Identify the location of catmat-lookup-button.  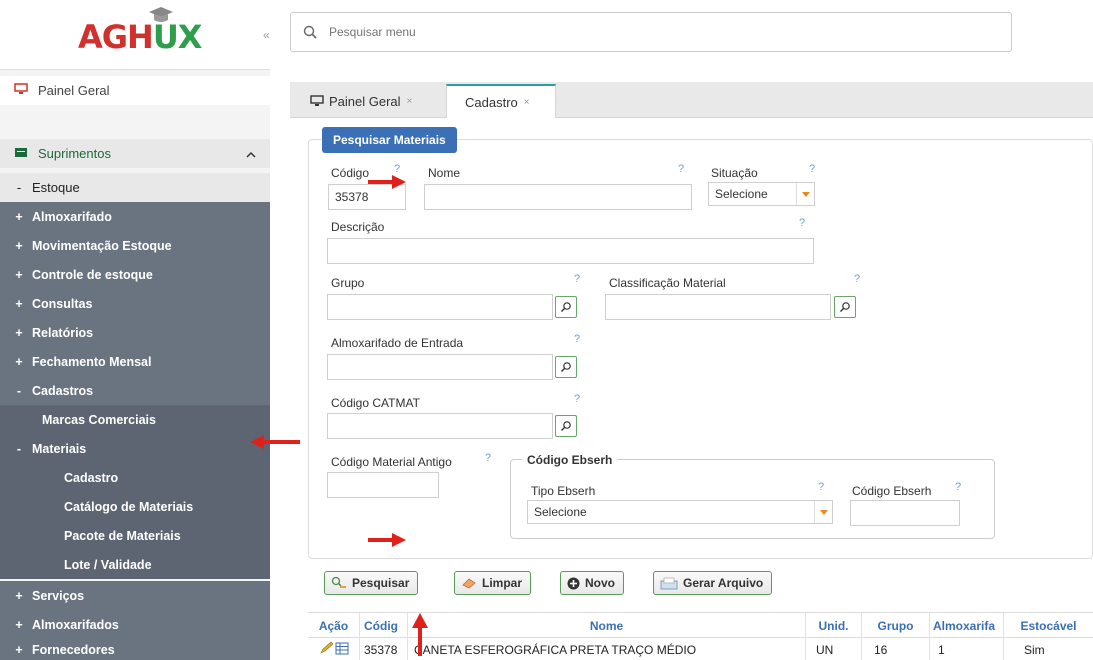
(566, 426).